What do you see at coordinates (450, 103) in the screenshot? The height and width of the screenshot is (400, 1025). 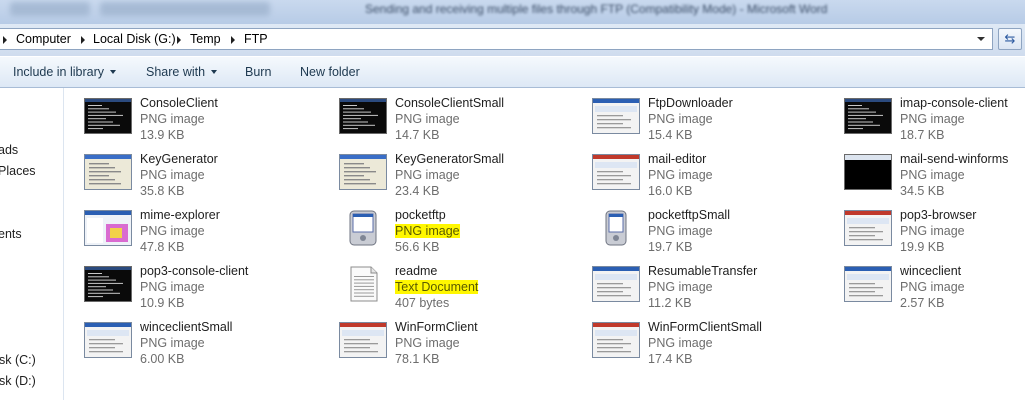 I see `file-name: ConsoleClientSmall` at bounding box center [450, 103].